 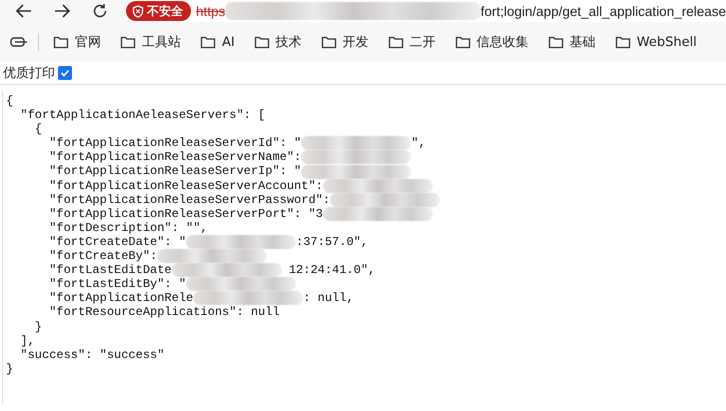 I want to click on bookmark-folder: AI, so click(x=217, y=42).